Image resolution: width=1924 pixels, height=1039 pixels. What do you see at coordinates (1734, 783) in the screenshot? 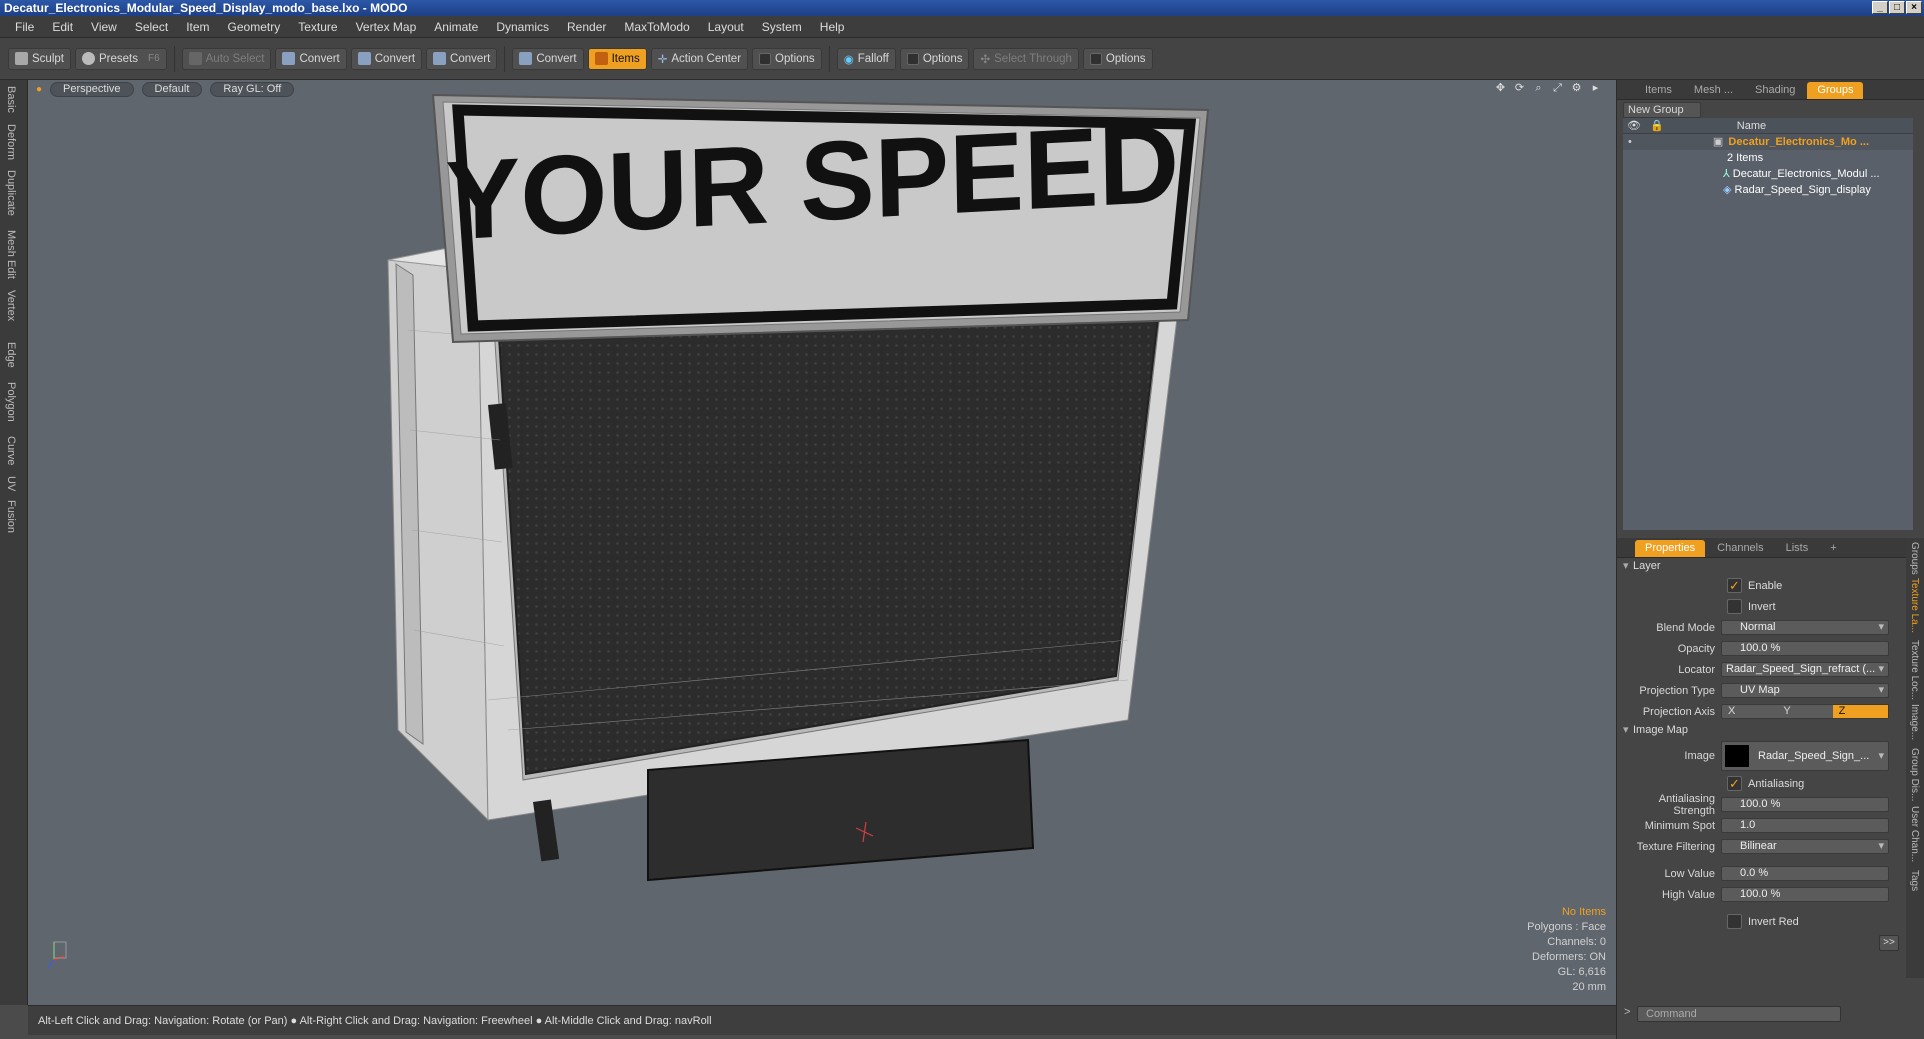
I see `antialiasing-checkbox: ✓` at bounding box center [1734, 783].